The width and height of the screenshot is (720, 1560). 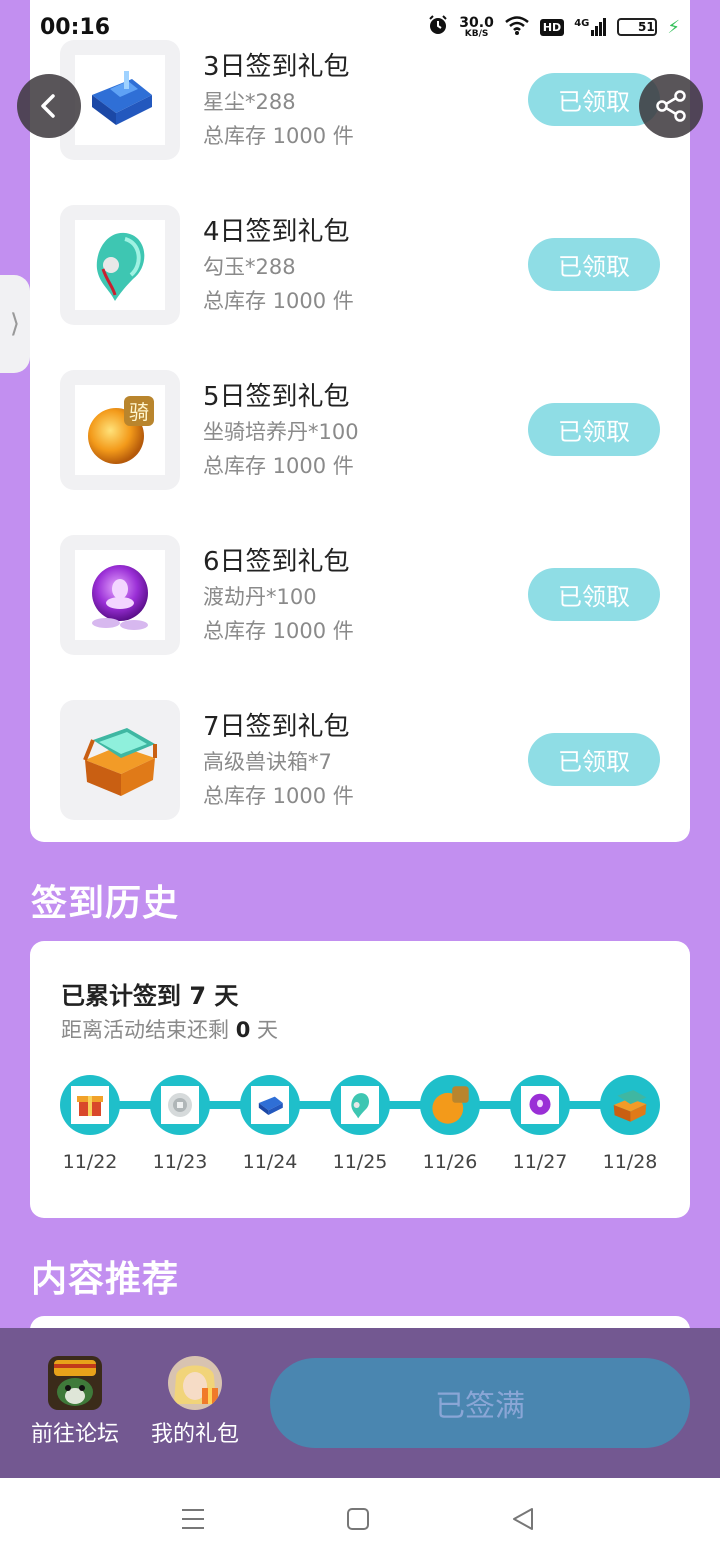 I want to click on bottom-action-bar: 前往论坛 我的礼包 已签满, so click(x=360, y=1403).